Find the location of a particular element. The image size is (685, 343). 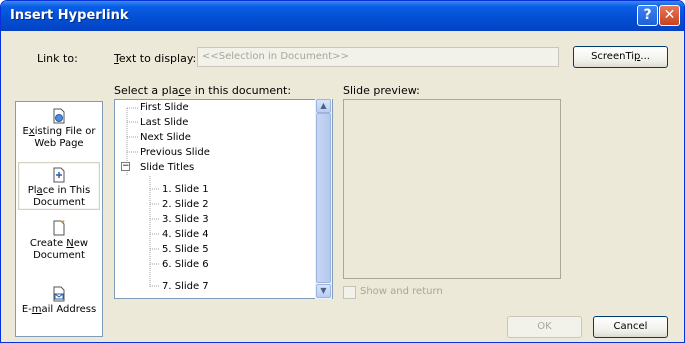

help-button: ? is located at coordinates (647, 15).